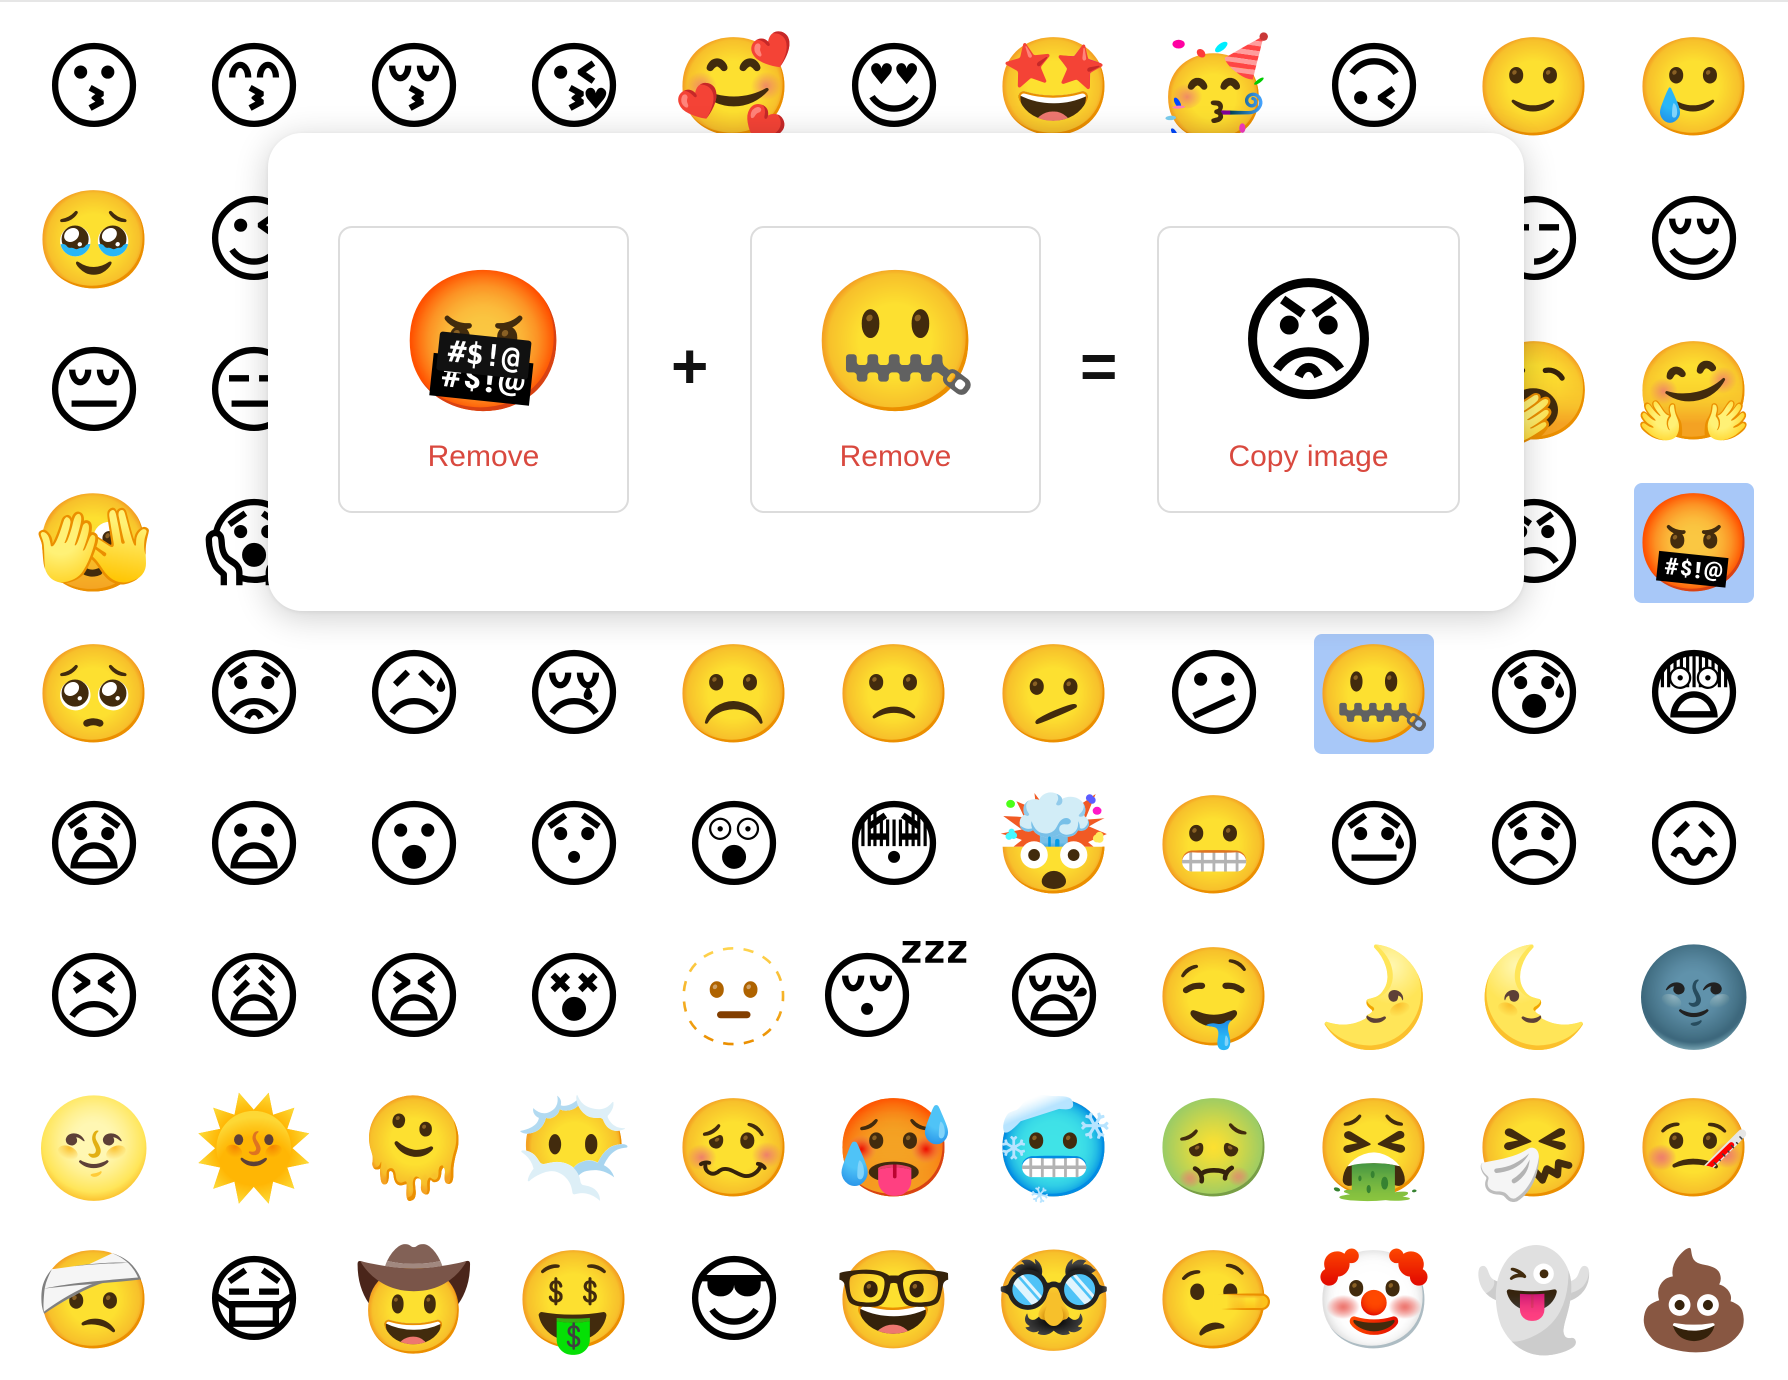 The height and width of the screenshot is (1380, 1788). I want to click on emoji-cell: 🤯, so click(1054, 845).